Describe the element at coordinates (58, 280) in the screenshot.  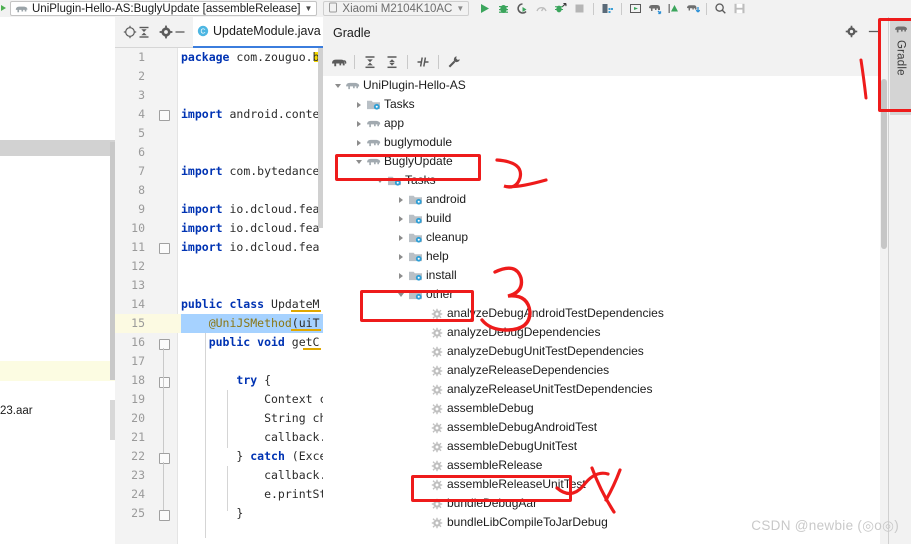
I see `project-tool-window: 23.aar` at that location.